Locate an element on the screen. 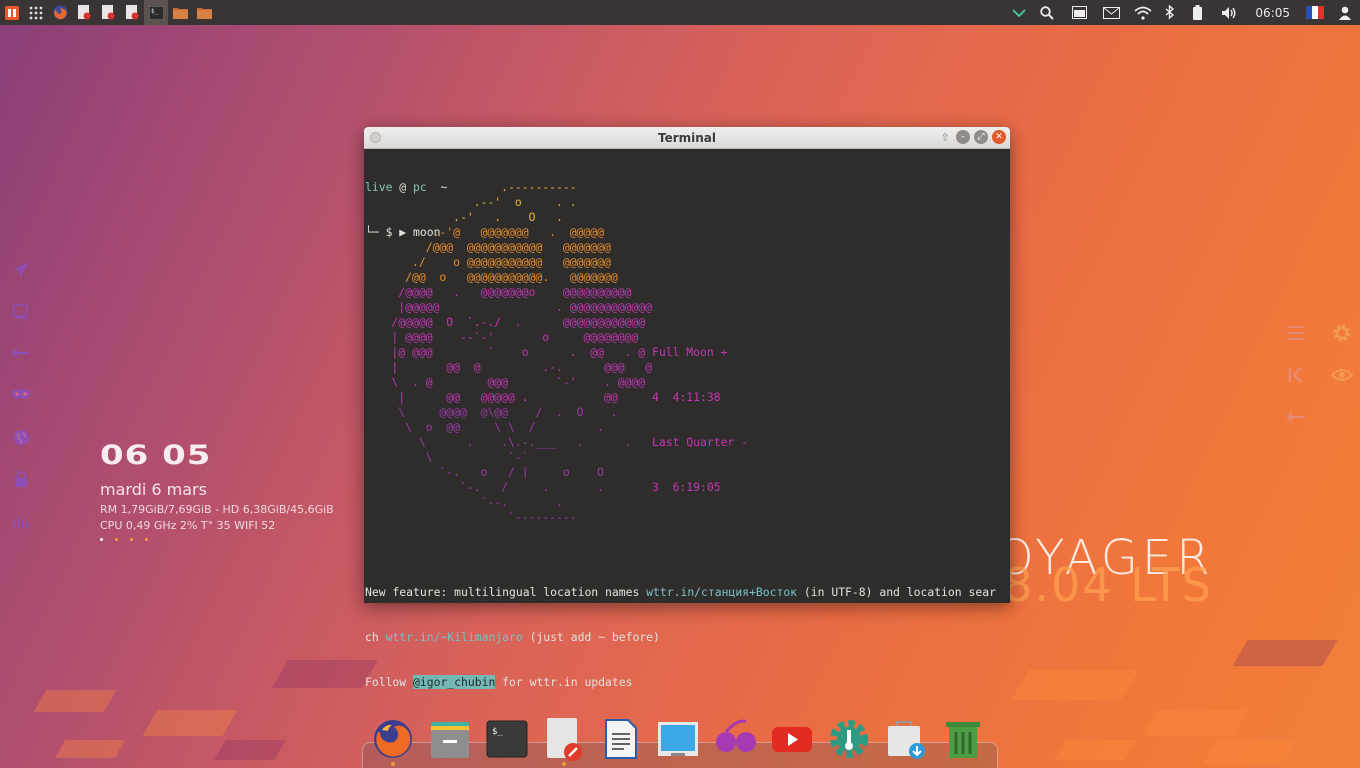  eye-icon is located at coordinates (1342, 375).